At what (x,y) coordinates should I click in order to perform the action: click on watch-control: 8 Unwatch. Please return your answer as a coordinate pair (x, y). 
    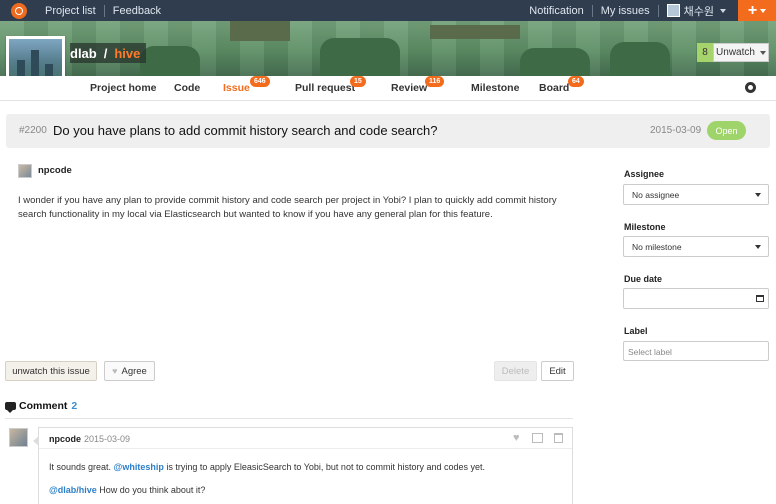
    Looking at the image, I should click on (733, 52).